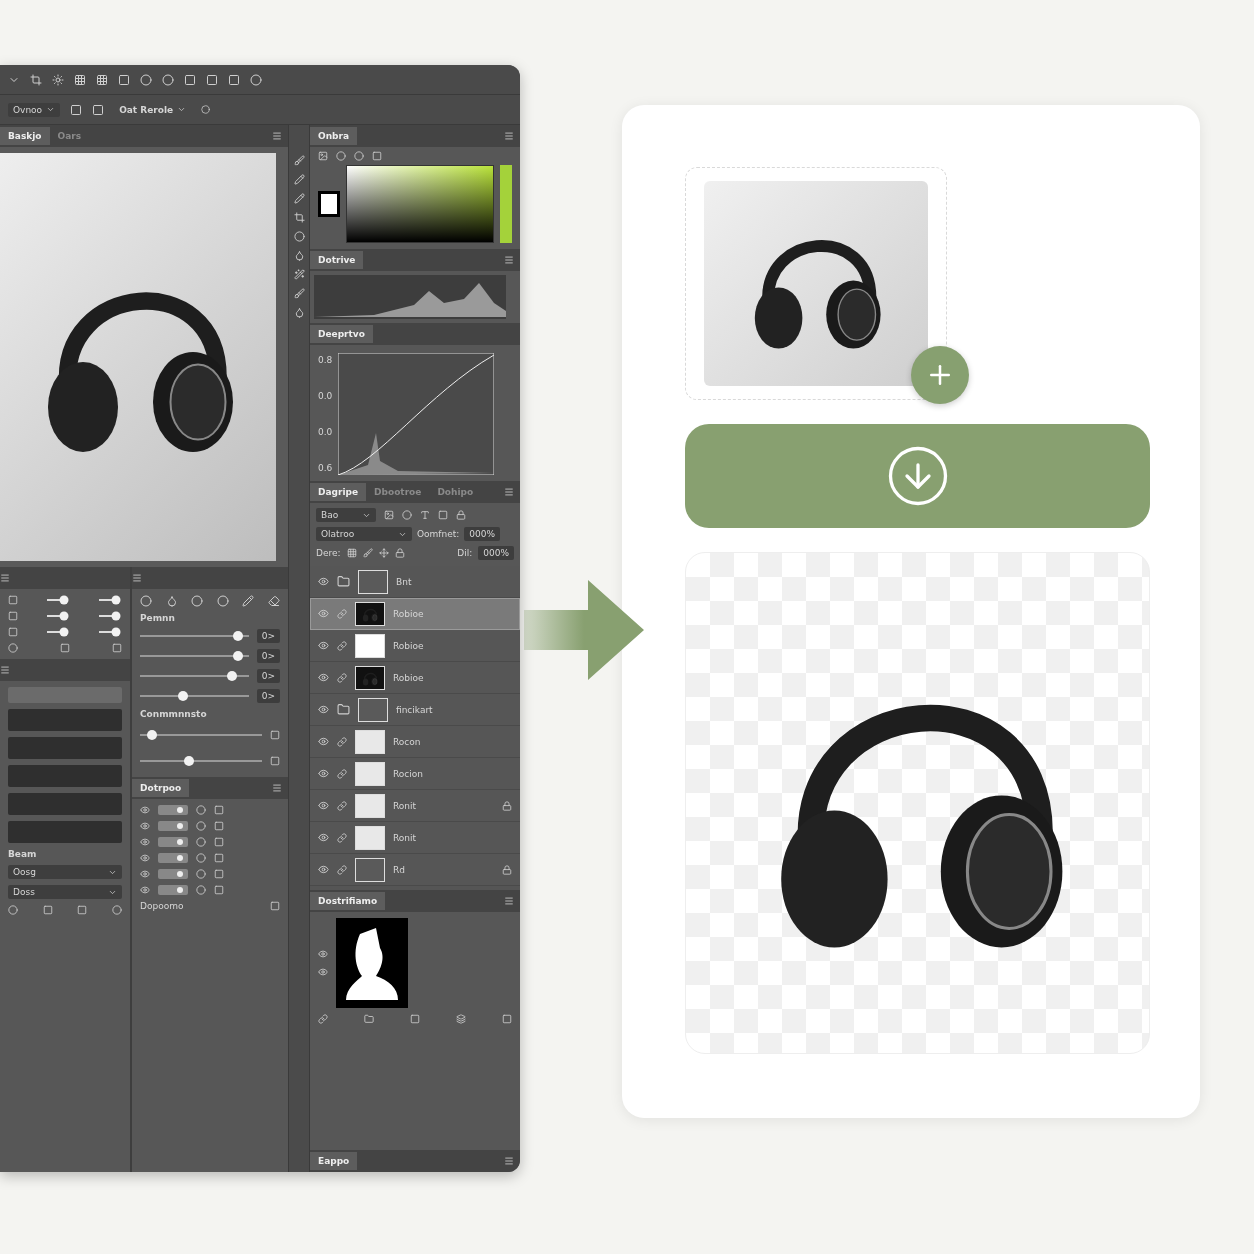  Describe the element at coordinates (416, 414) in the screenshot. I see `curves-graph` at that location.